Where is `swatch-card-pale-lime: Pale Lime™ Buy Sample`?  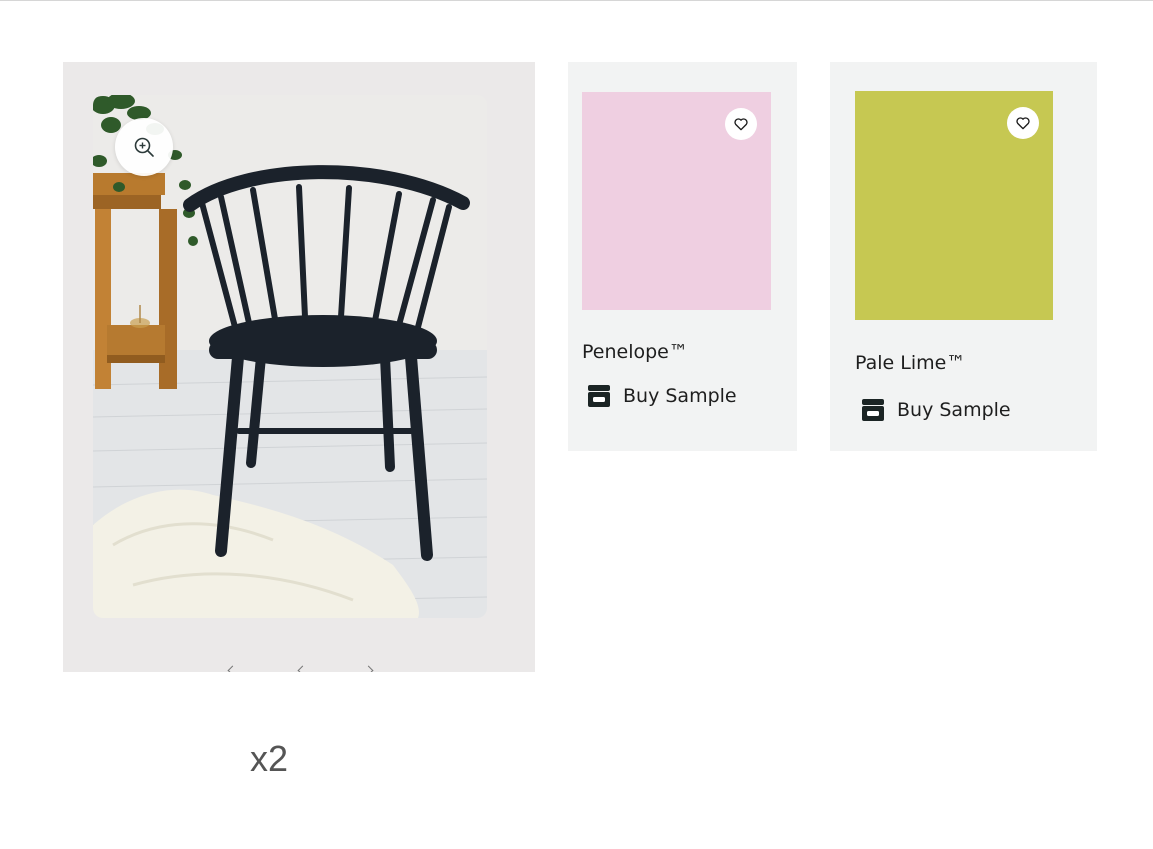 swatch-card-pale-lime: Pale Lime™ Buy Sample is located at coordinates (963, 256).